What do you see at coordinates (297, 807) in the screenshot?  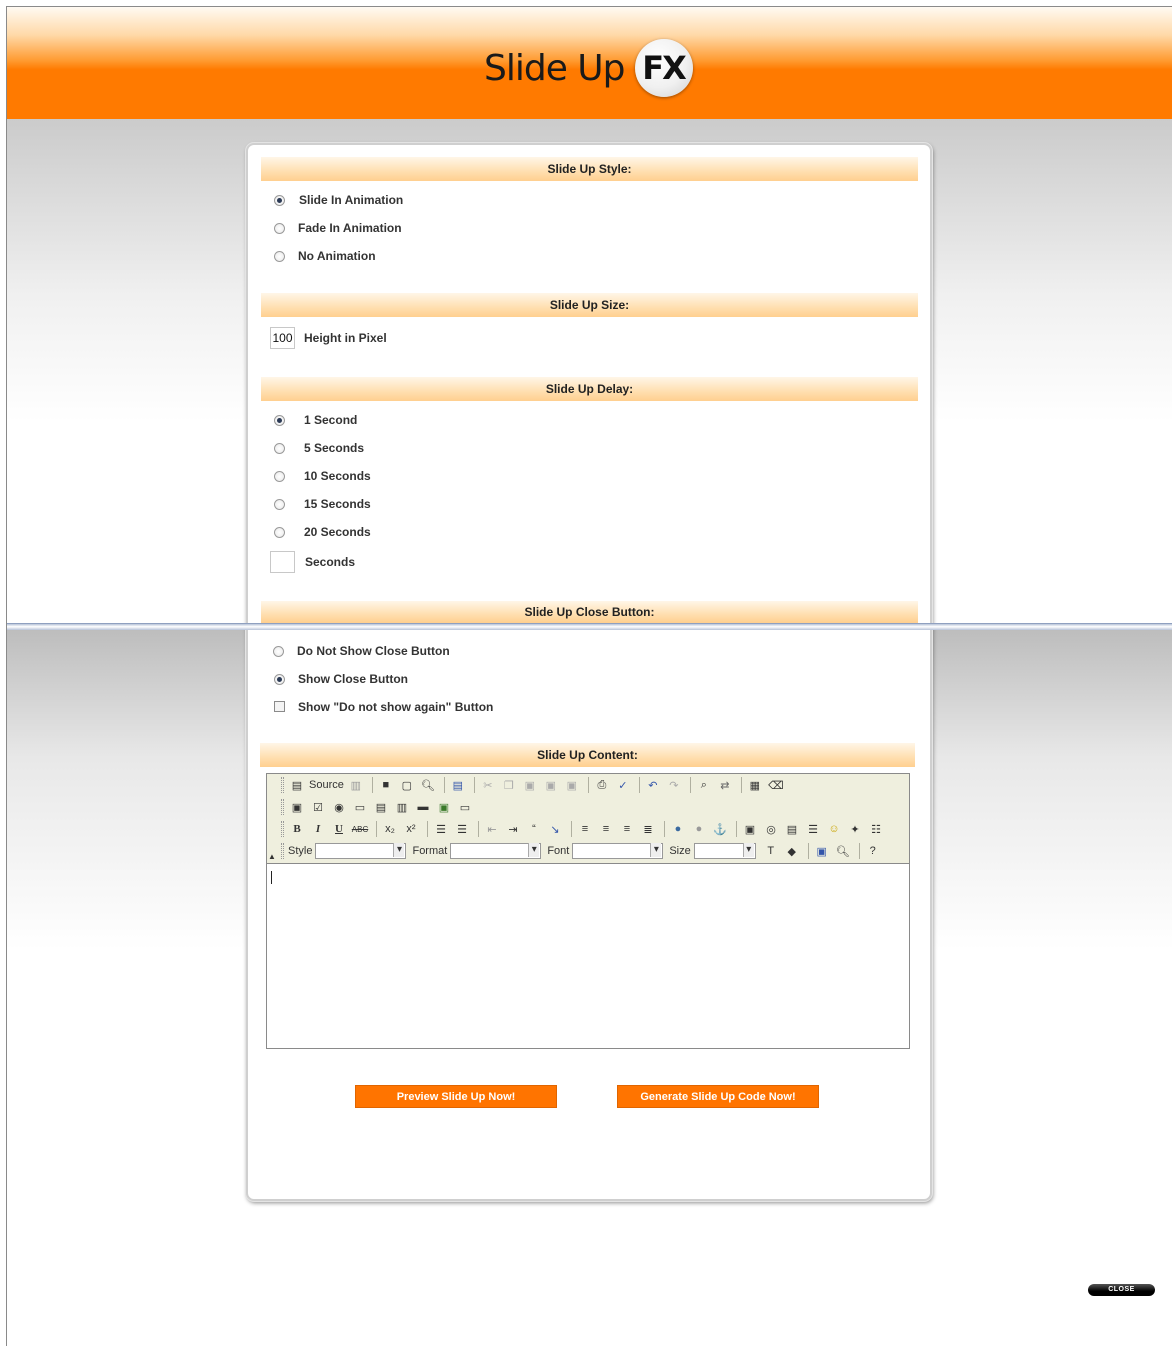 I see `form-icon: ▣` at bounding box center [297, 807].